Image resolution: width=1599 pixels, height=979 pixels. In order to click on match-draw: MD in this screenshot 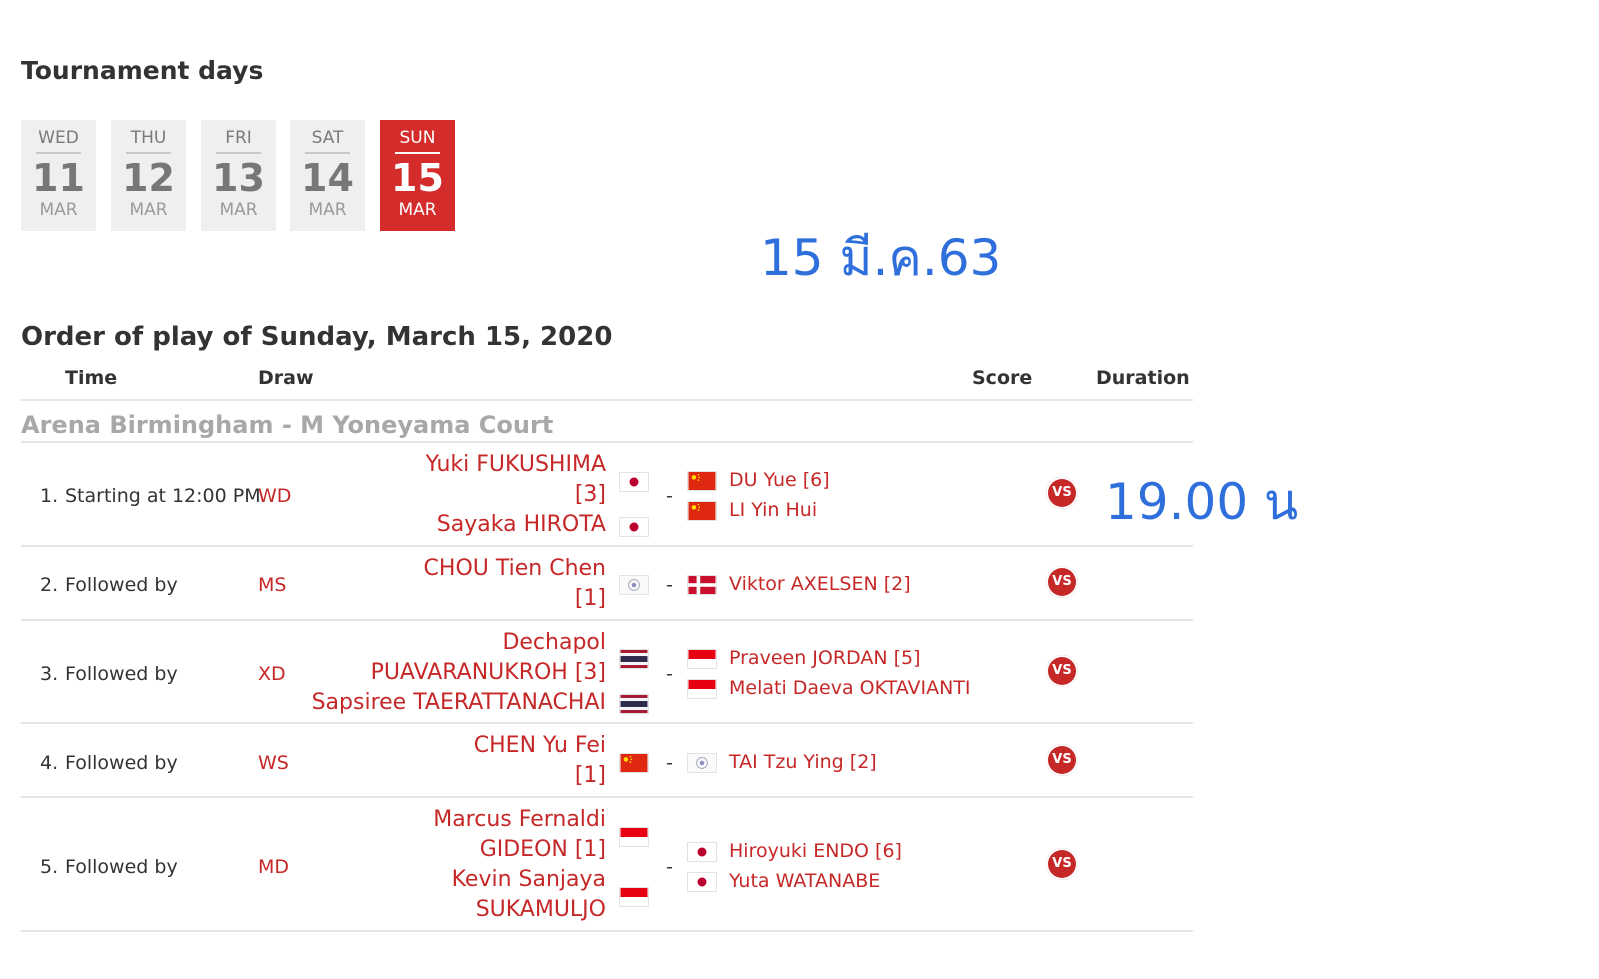, I will do `click(273, 867)`.